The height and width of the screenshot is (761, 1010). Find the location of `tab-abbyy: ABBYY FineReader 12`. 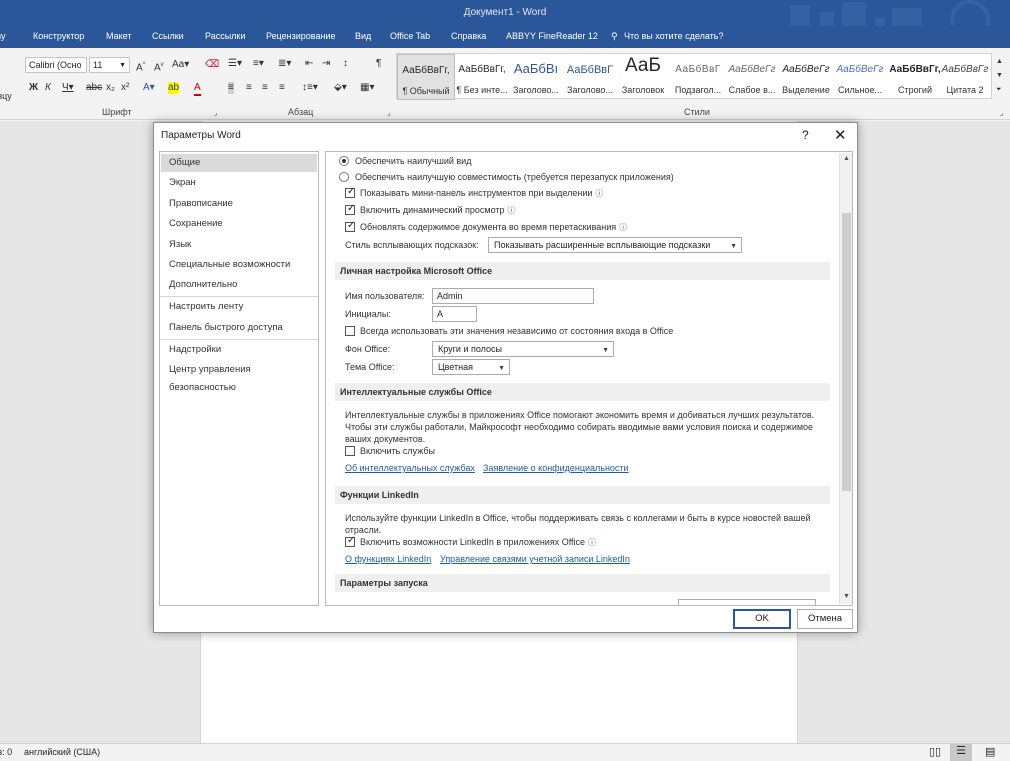

tab-abbyy: ABBYY FineReader 12 is located at coordinates (552, 36).